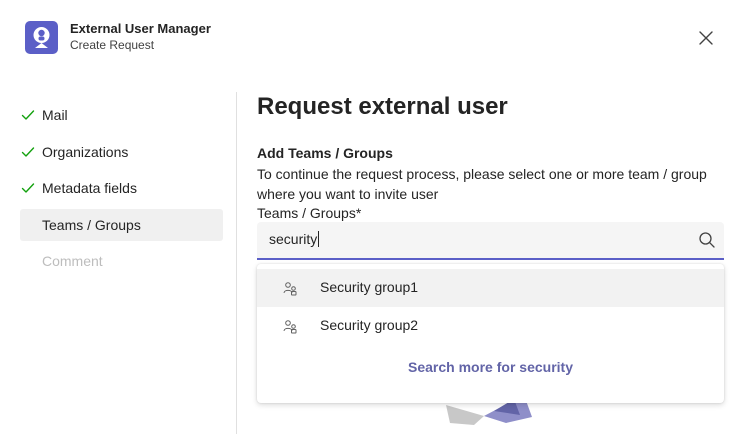 The height and width of the screenshot is (434, 746). What do you see at coordinates (490, 367) in the screenshot?
I see `search-more-link: Search more for security` at bounding box center [490, 367].